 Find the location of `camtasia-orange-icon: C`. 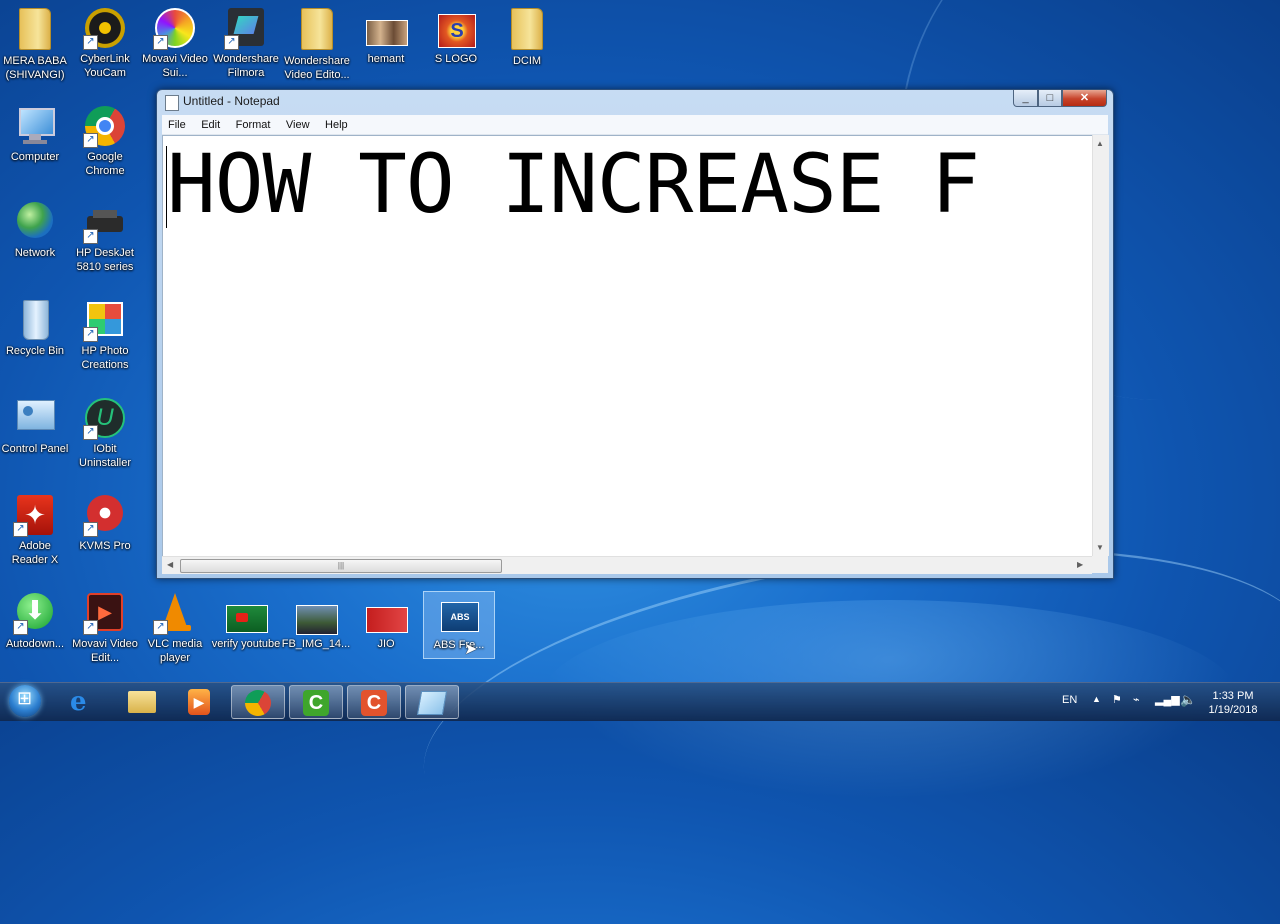

camtasia-orange-icon: C is located at coordinates (374, 703).